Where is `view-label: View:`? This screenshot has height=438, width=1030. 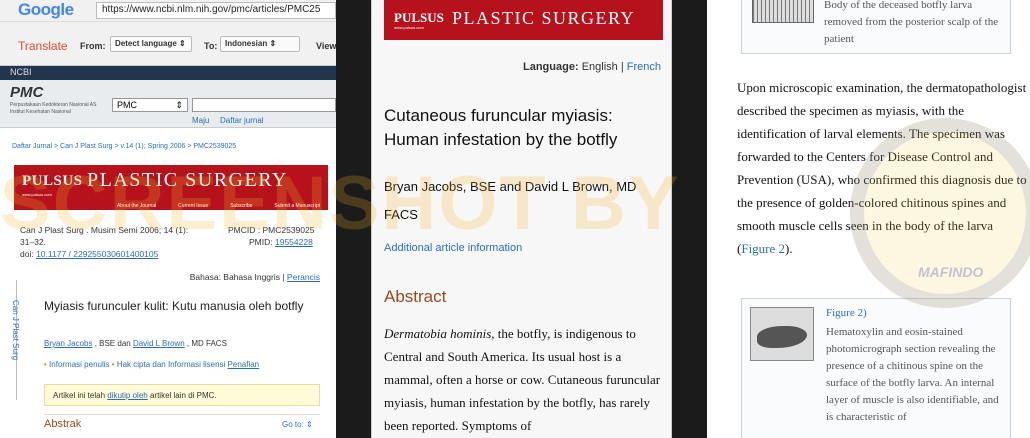
view-label: View: is located at coordinates (326, 46).